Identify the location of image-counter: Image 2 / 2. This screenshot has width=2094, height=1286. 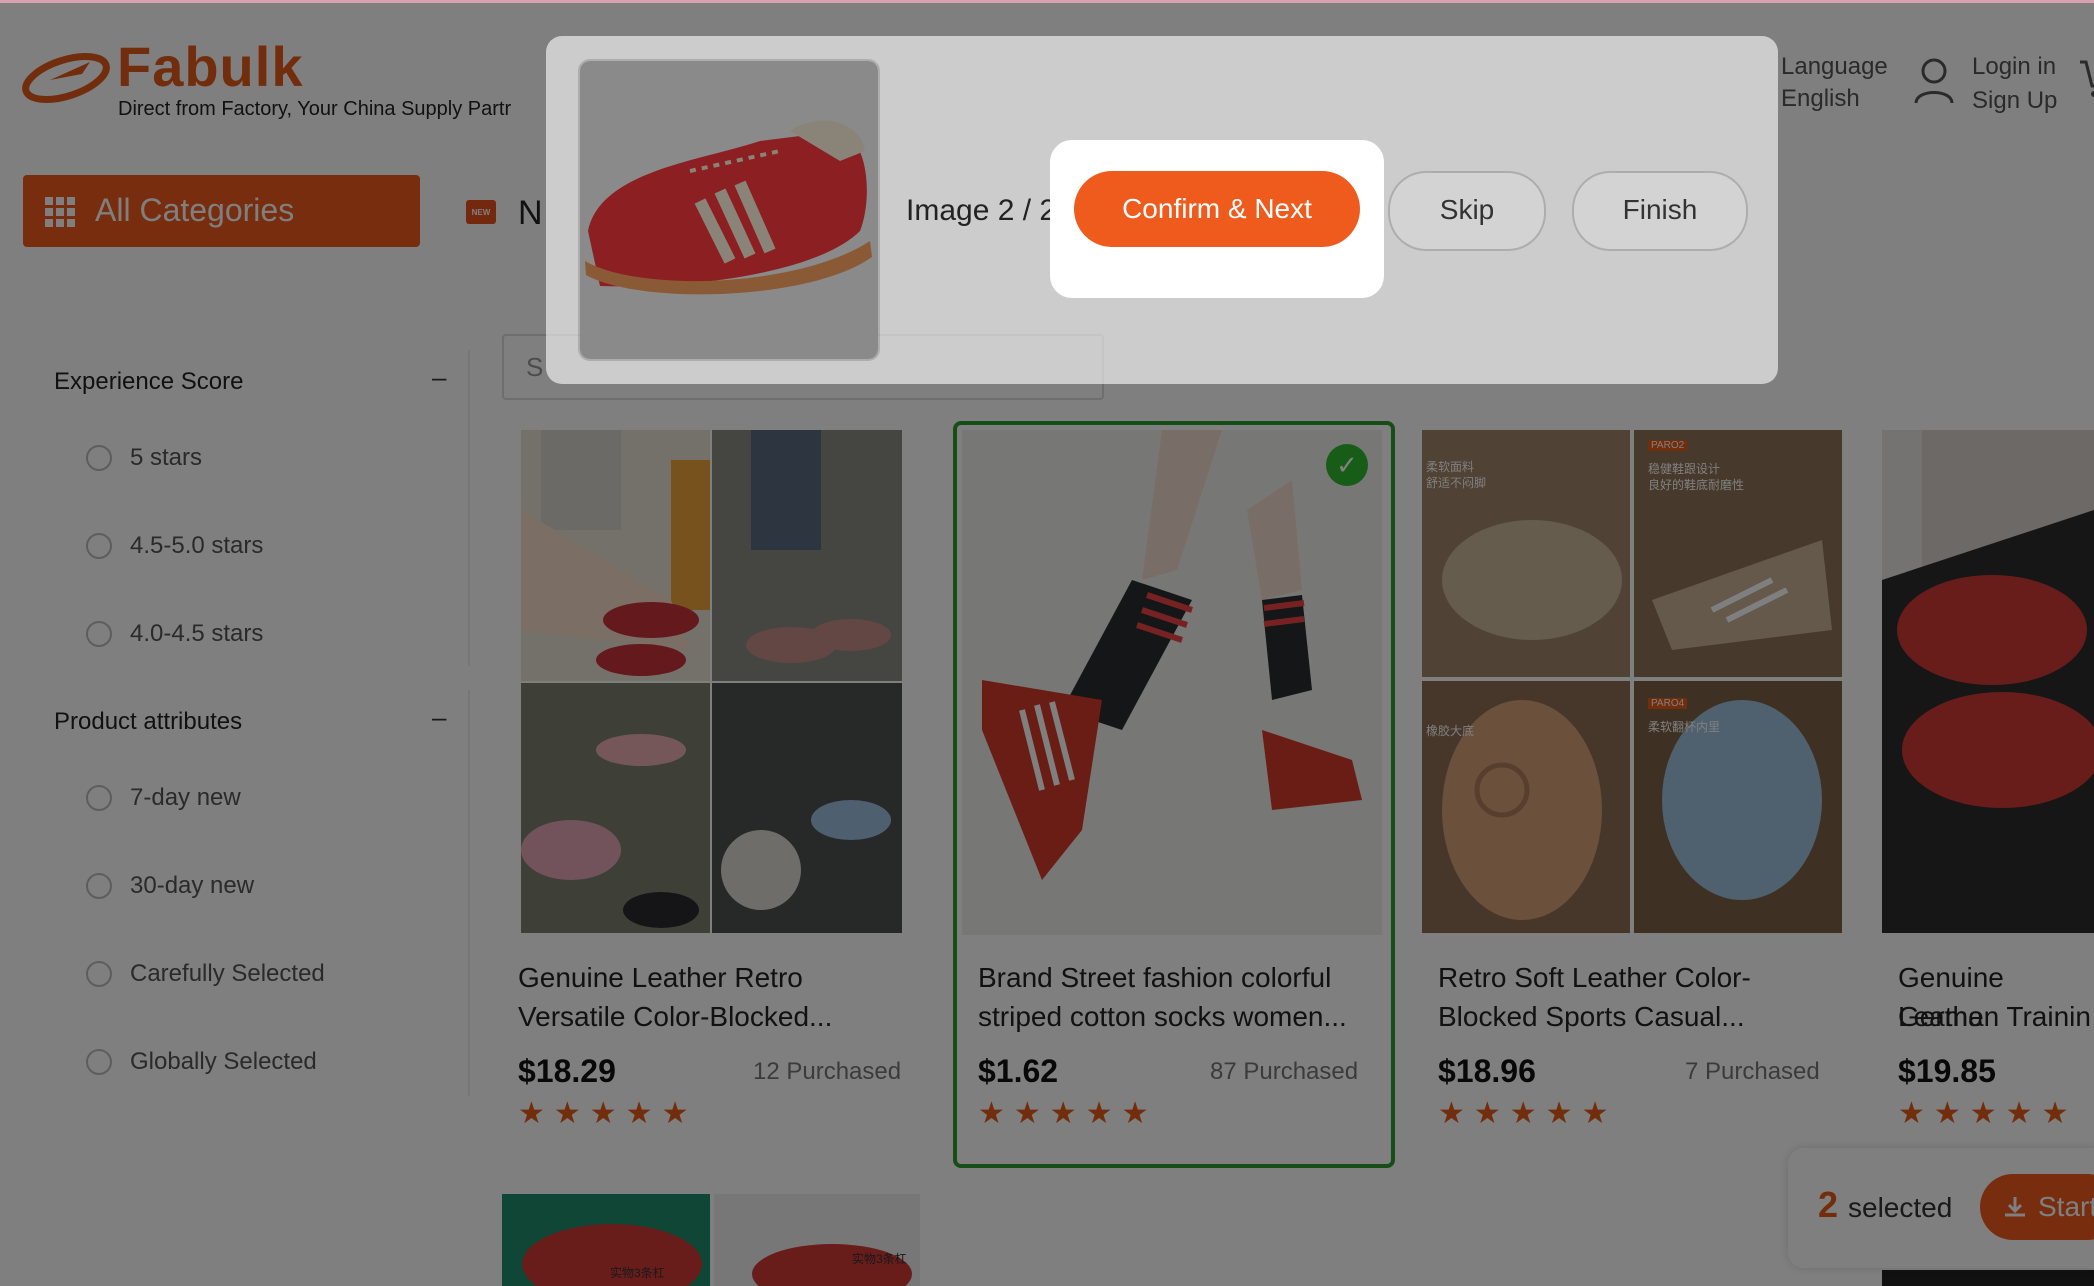
(981, 210).